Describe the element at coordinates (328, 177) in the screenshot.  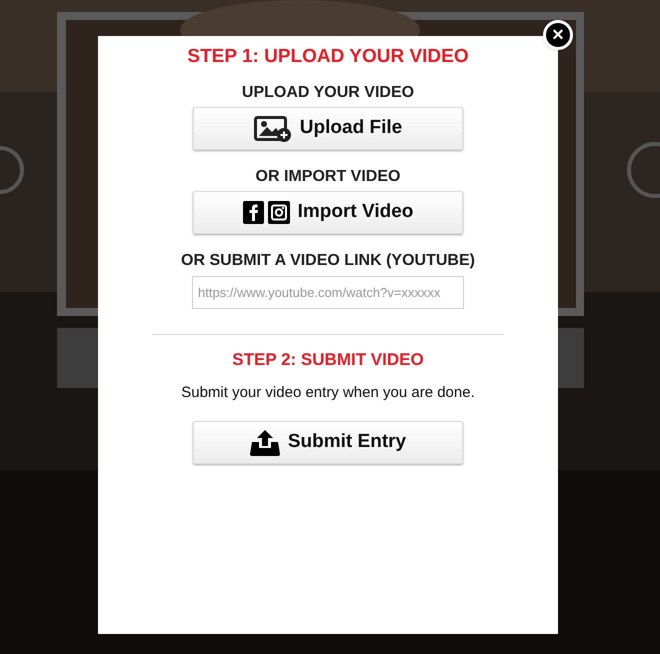
I see `section-heading: OR IMPORT VIDEO` at that location.